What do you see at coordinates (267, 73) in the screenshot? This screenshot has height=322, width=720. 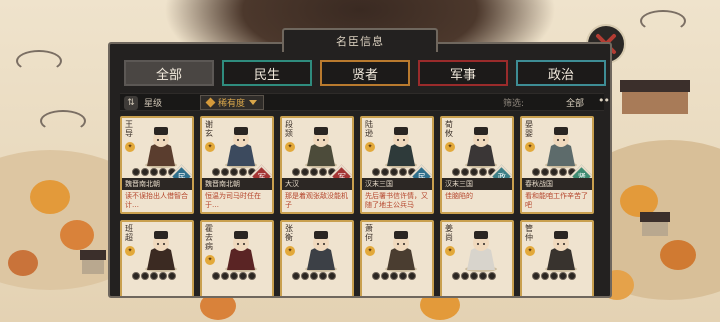 I see `tab-livelihood: 民生` at bounding box center [267, 73].